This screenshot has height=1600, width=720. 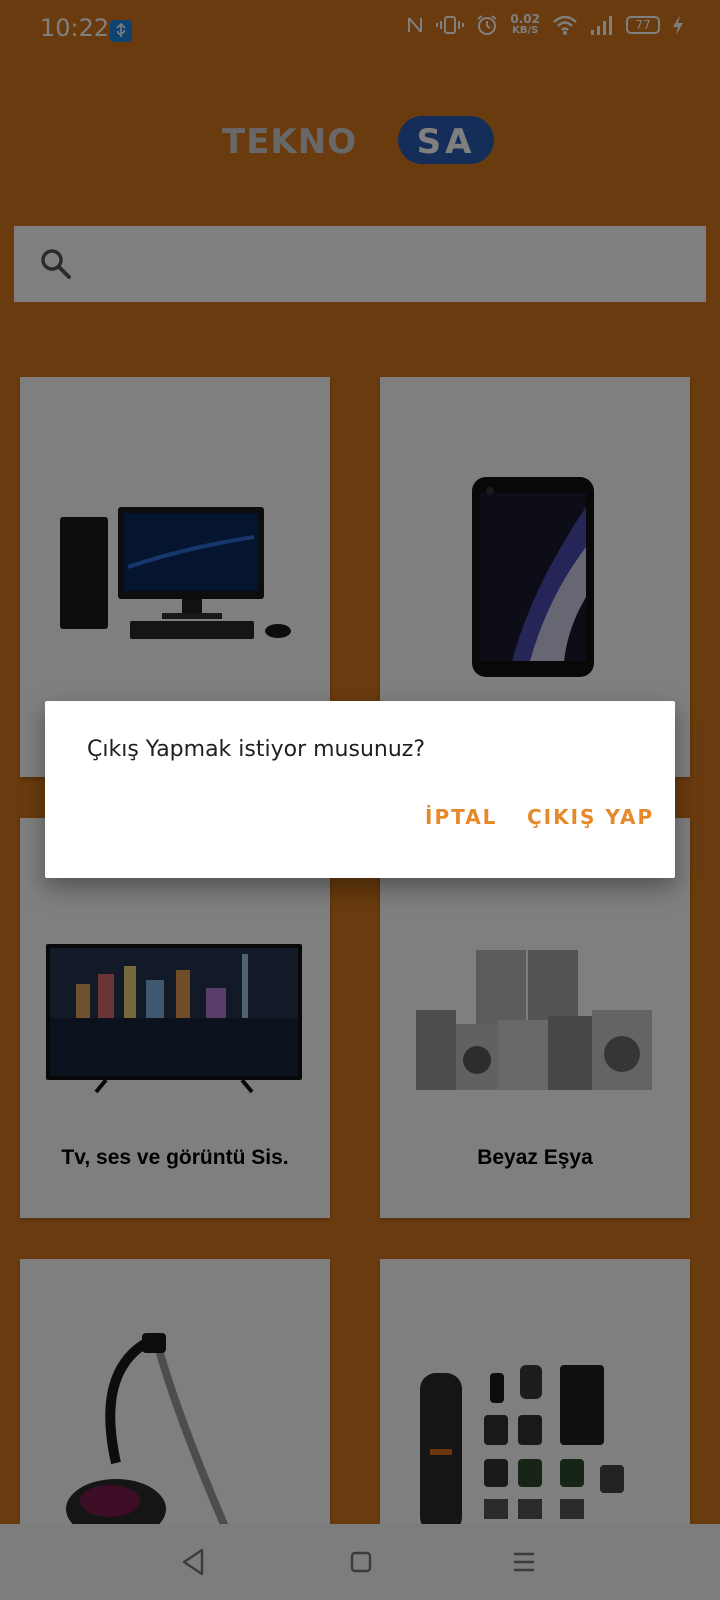 I want to click on logout-button: ÇIKIŞ YAP, so click(x=590, y=817).